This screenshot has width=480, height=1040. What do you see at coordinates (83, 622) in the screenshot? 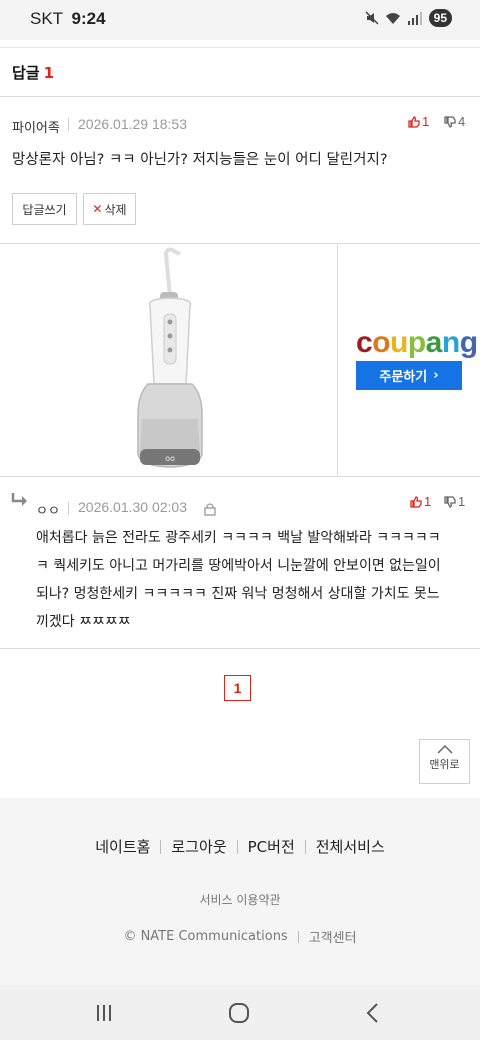
I see `reply-text-line: 끼겠다 ㅉㅉㅉㅉ` at bounding box center [83, 622].